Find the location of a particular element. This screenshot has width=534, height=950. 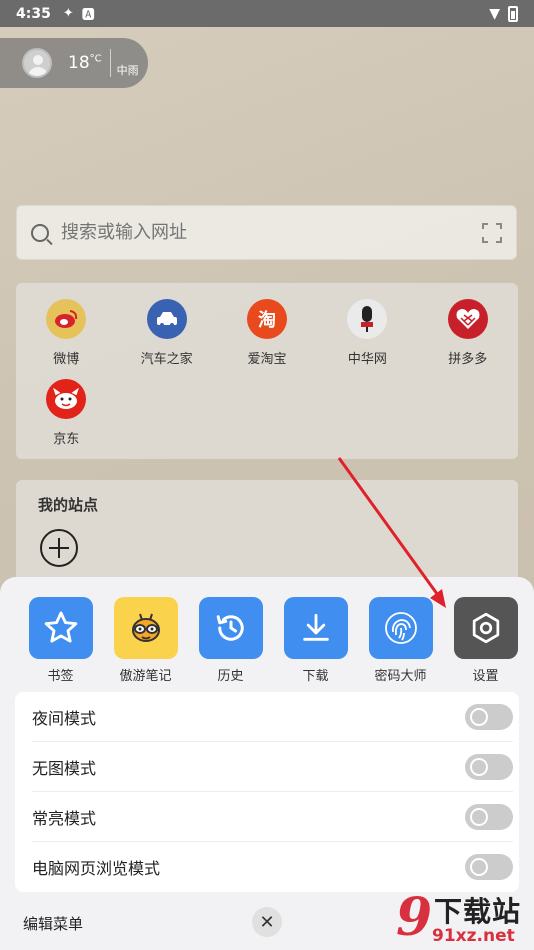

menu-item-fingerprint: 密码大师 is located at coordinates (400, 640).